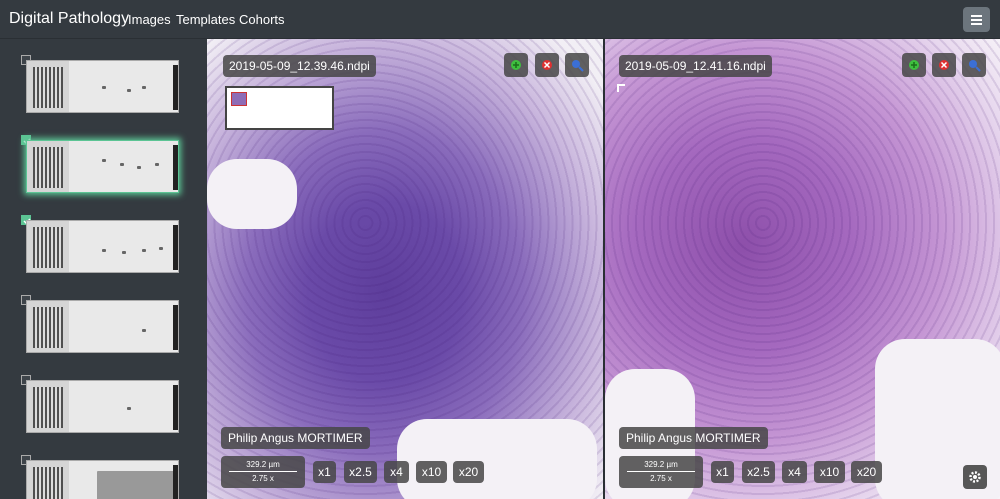  Describe the element at coordinates (69, 19) in the screenshot. I see `brand-title: Digital Pathology` at that location.